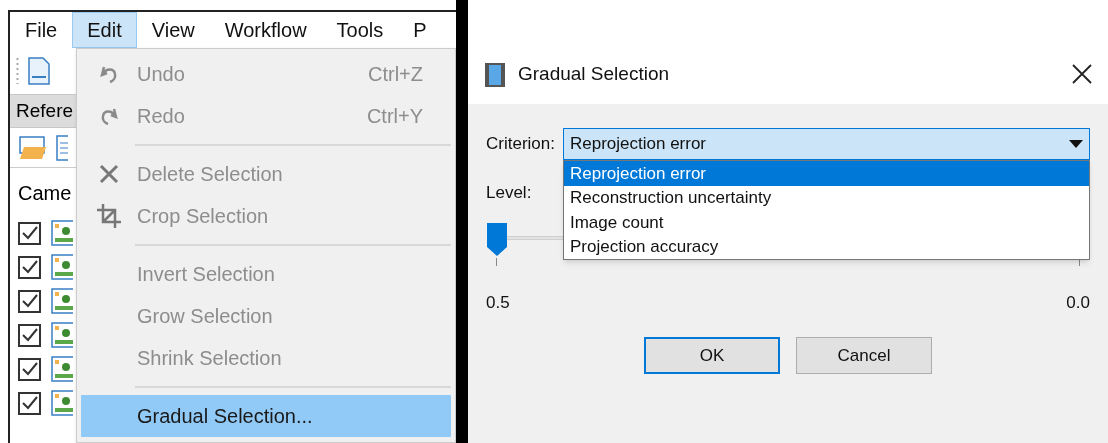  What do you see at coordinates (712, 355) in the screenshot?
I see `dialog-button: OK` at bounding box center [712, 355].